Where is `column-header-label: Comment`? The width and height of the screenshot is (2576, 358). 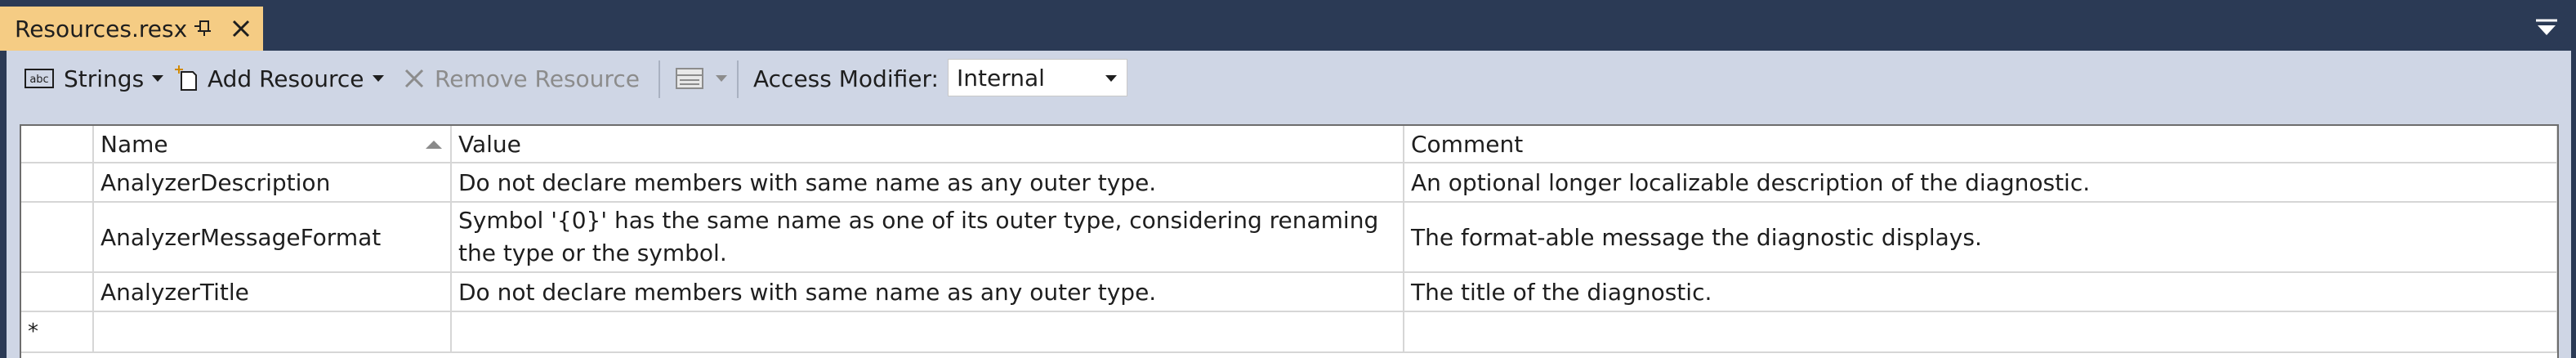 column-header-label: Comment is located at coordinates (1468, 144).